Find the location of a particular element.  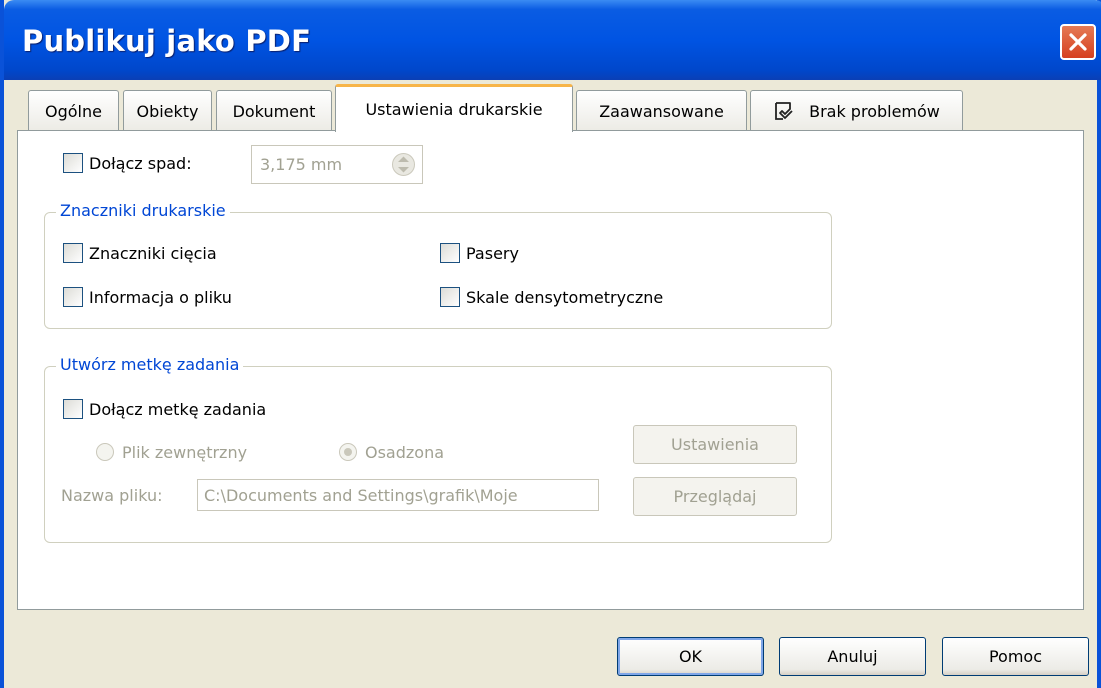

crop-marks-label: Znaczniki cięcia is located at coordinates (153, 253).